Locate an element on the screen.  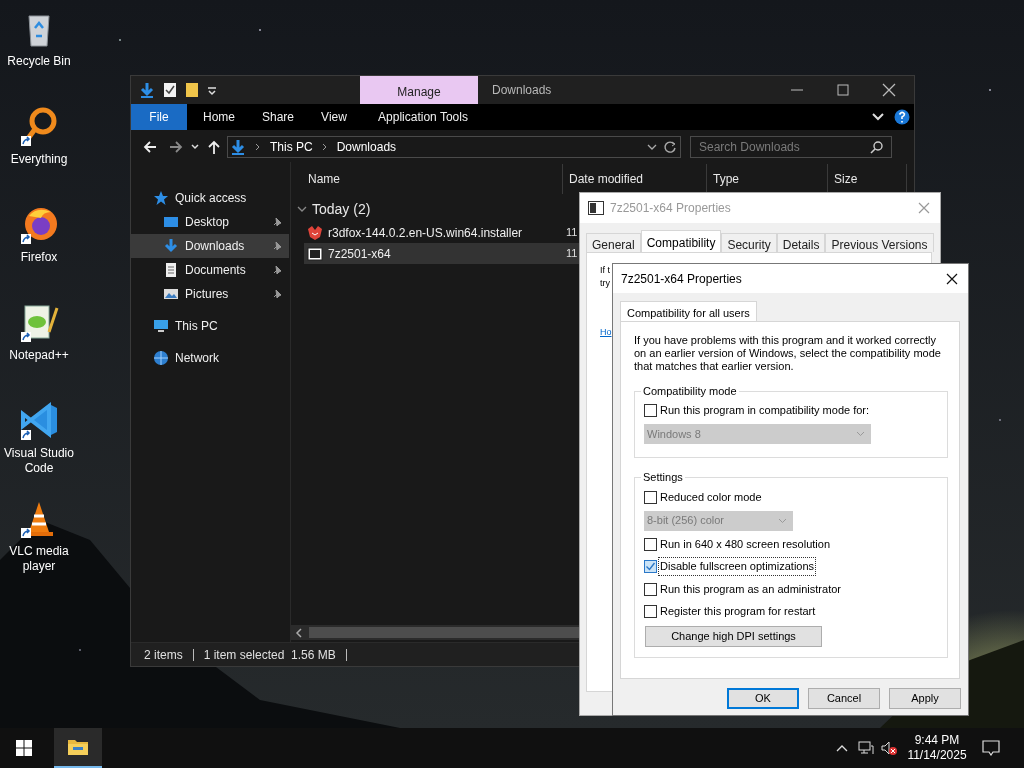
file-name: 7z2501-x64 is located at coordinates (360, 254).